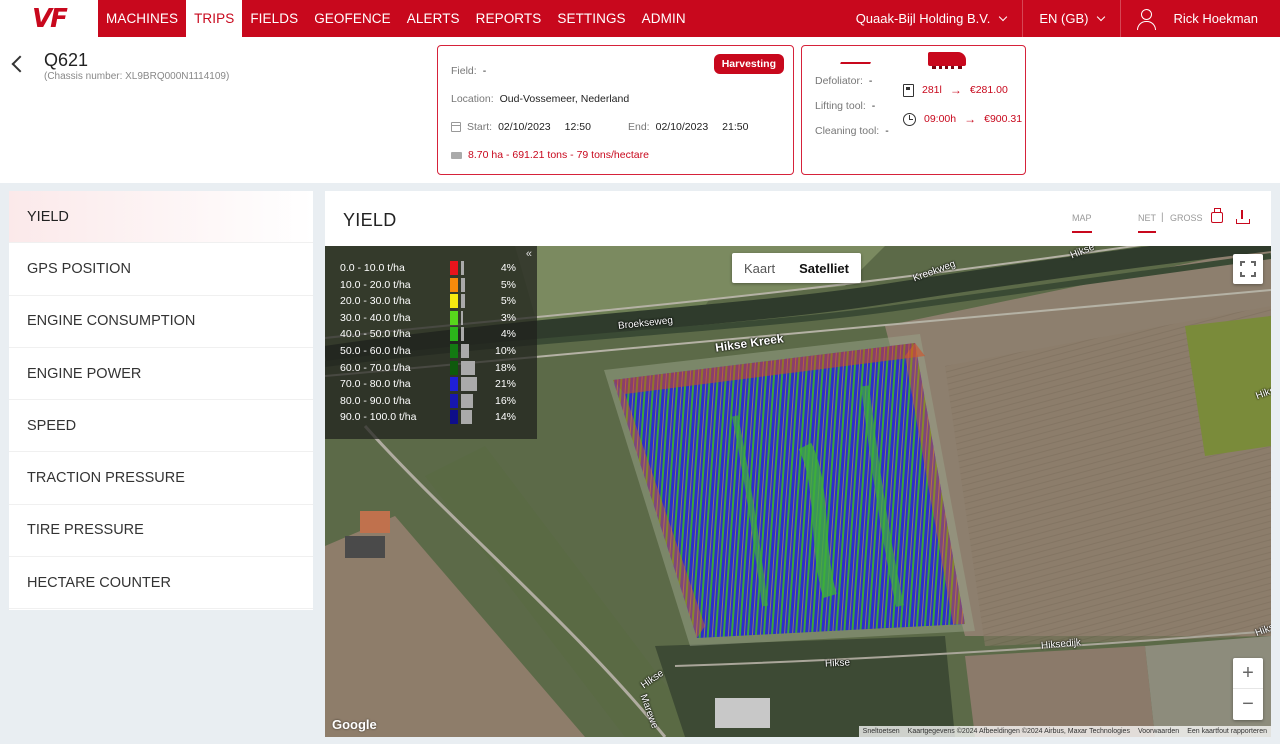 The height and width of the screenshot is (744, 1280). I want to click on nav-machines: MACHINES, so click(142, 18).